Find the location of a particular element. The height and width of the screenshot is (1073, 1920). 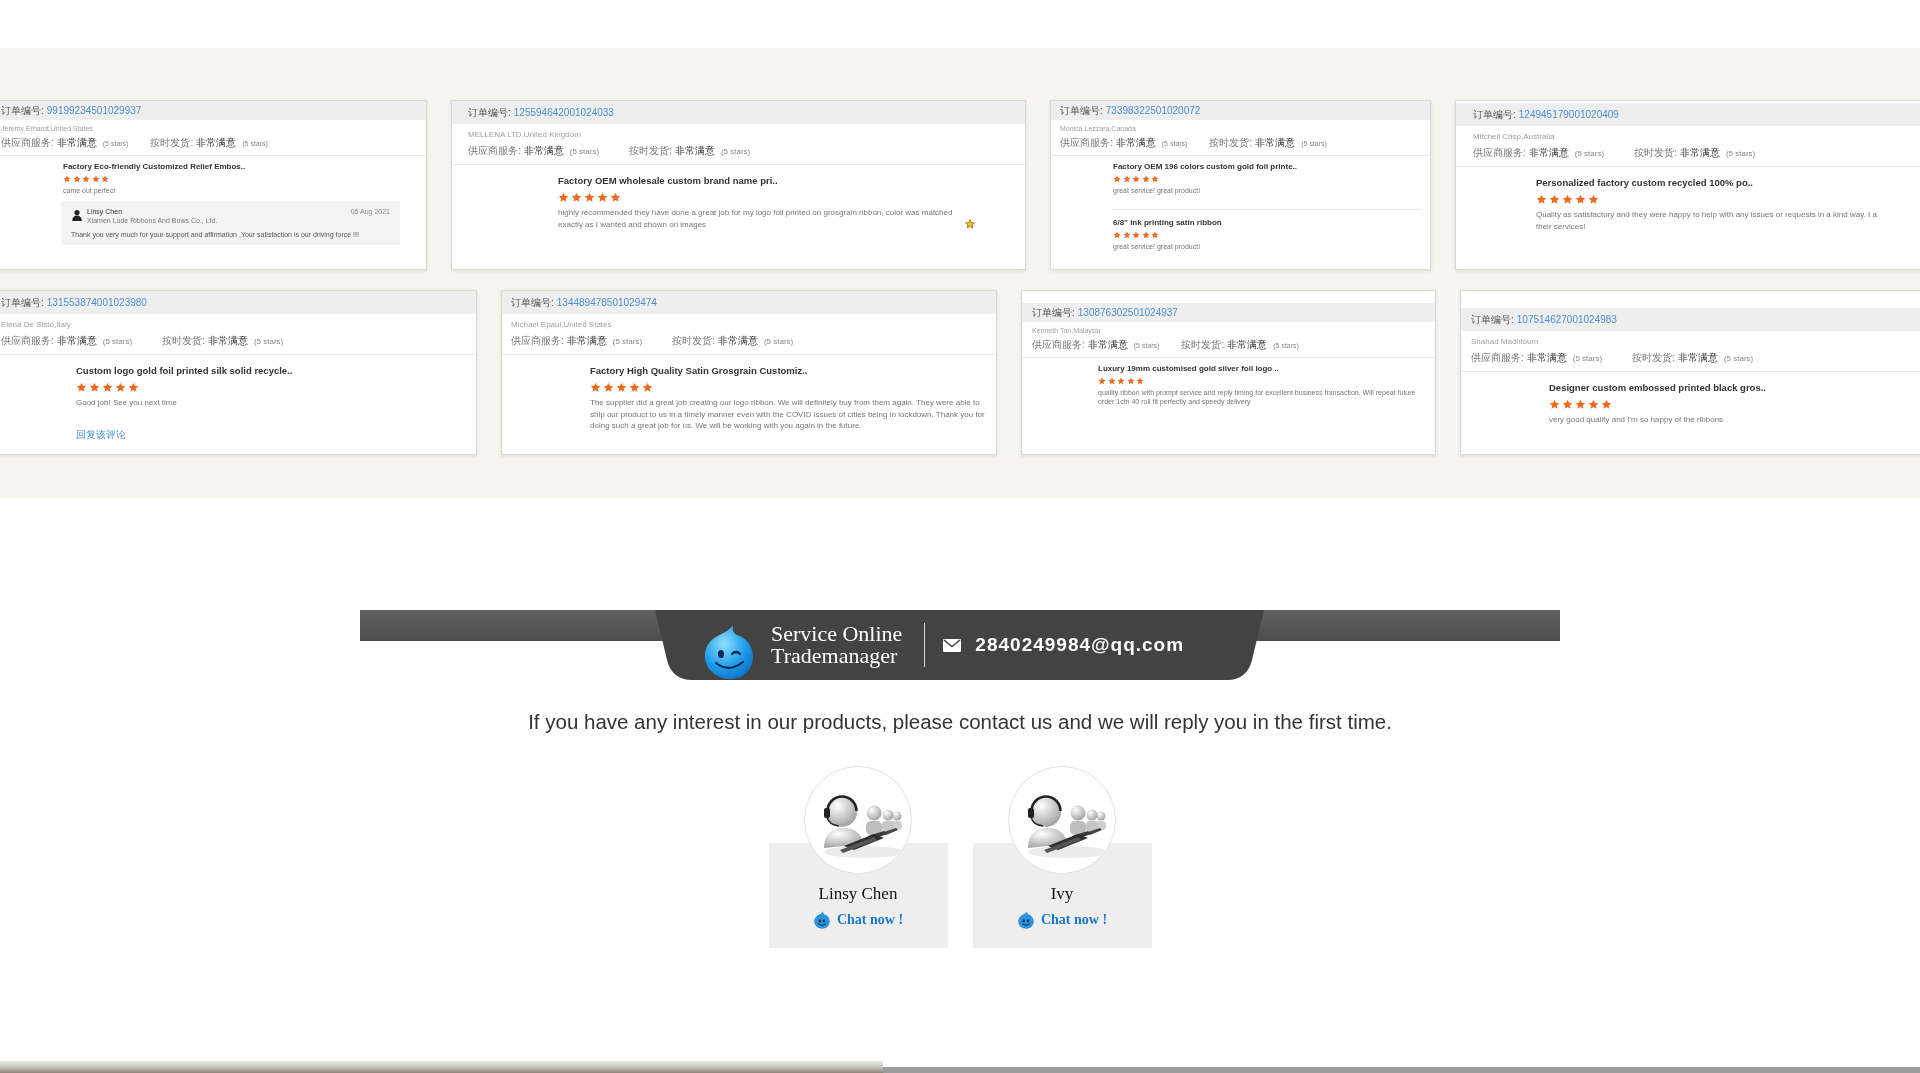

contact-message: If you have any interest in our products, please contact us and we will reply you in the first time. is located at coordinates (960, 722).